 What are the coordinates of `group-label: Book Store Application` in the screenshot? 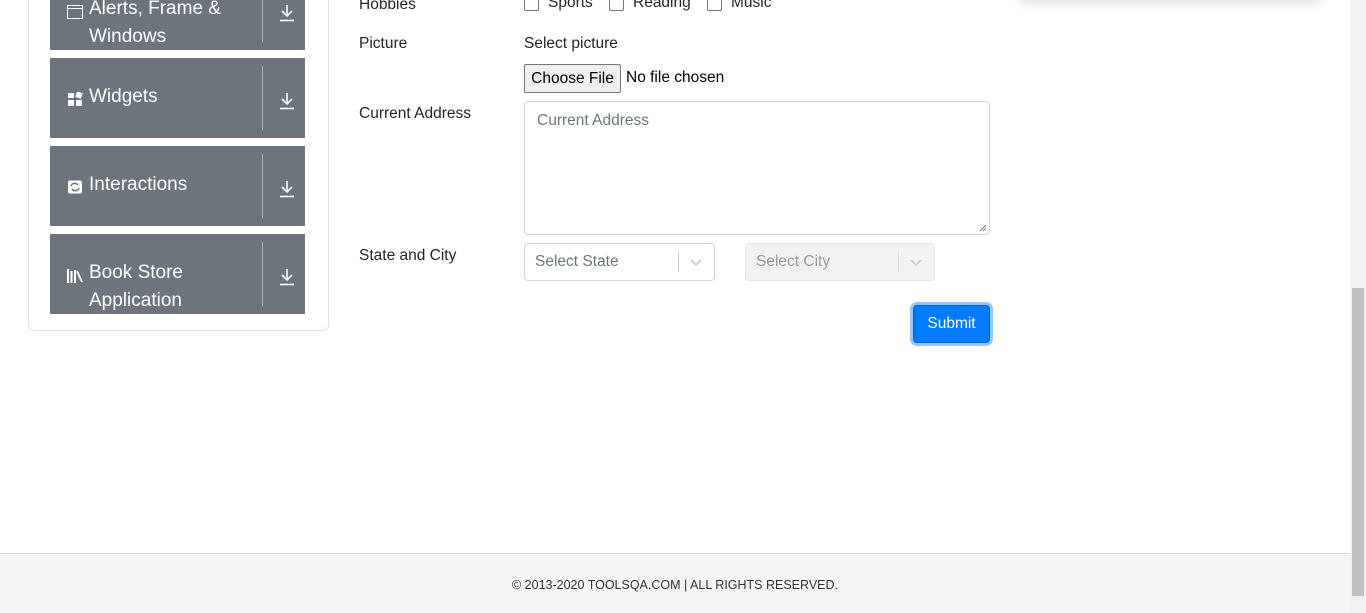 It's located at (136, 286).